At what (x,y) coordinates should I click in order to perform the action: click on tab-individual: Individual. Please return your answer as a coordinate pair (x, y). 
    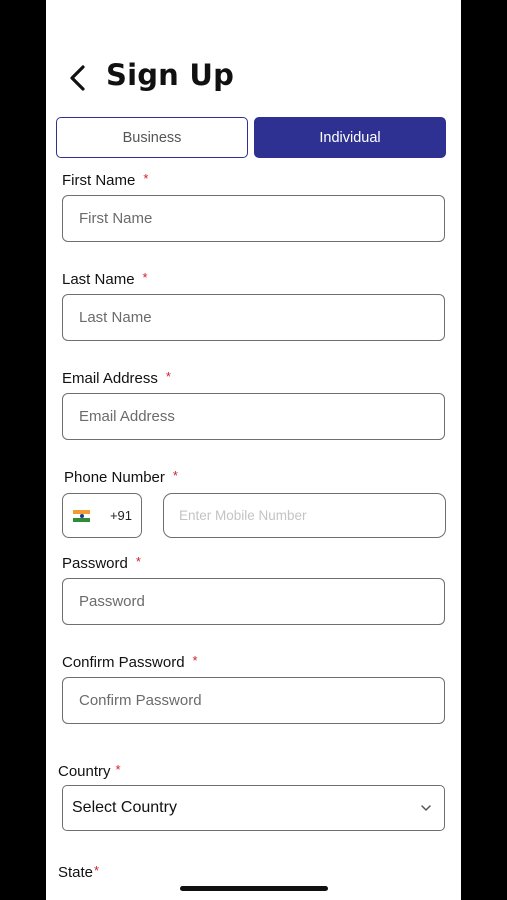
    Looking at the image, I should click on (350, 137).